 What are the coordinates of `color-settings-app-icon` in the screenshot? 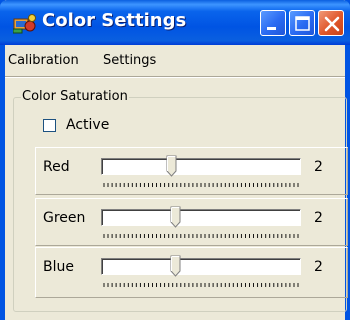 It's located at (24, 24).